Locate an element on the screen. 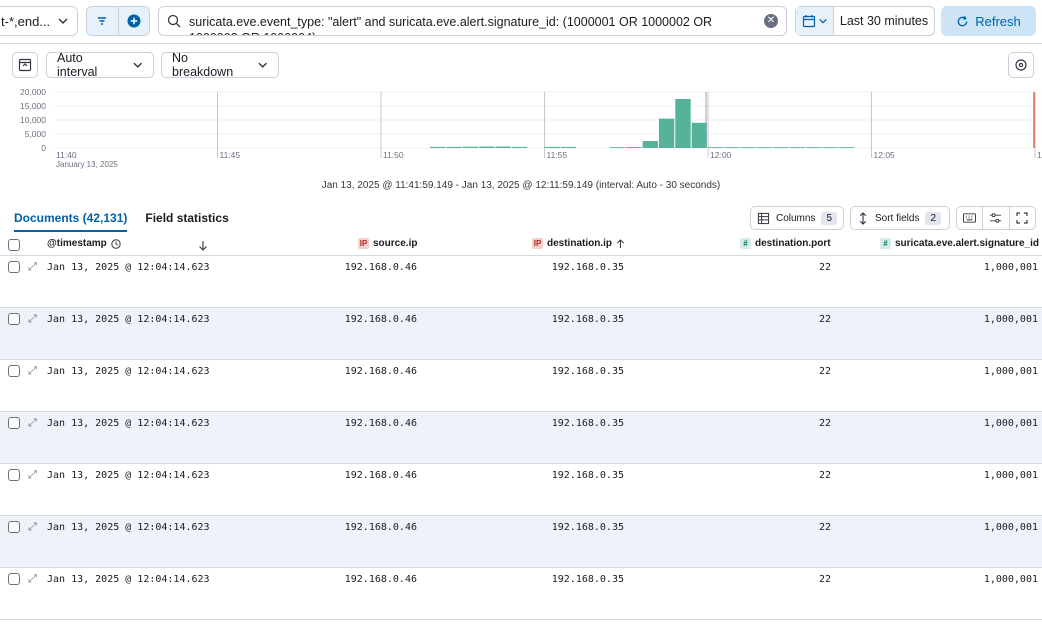  interval-label: Auto interval is located at coordinates (77, 65).